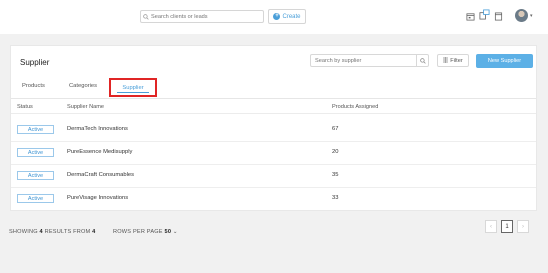 Image resolution: width=548 pixels, height=273 pixels. Describe the element at coordinates (175, 232) in the screenshot. I see `chevron-down-icon: ⌄` at that location.